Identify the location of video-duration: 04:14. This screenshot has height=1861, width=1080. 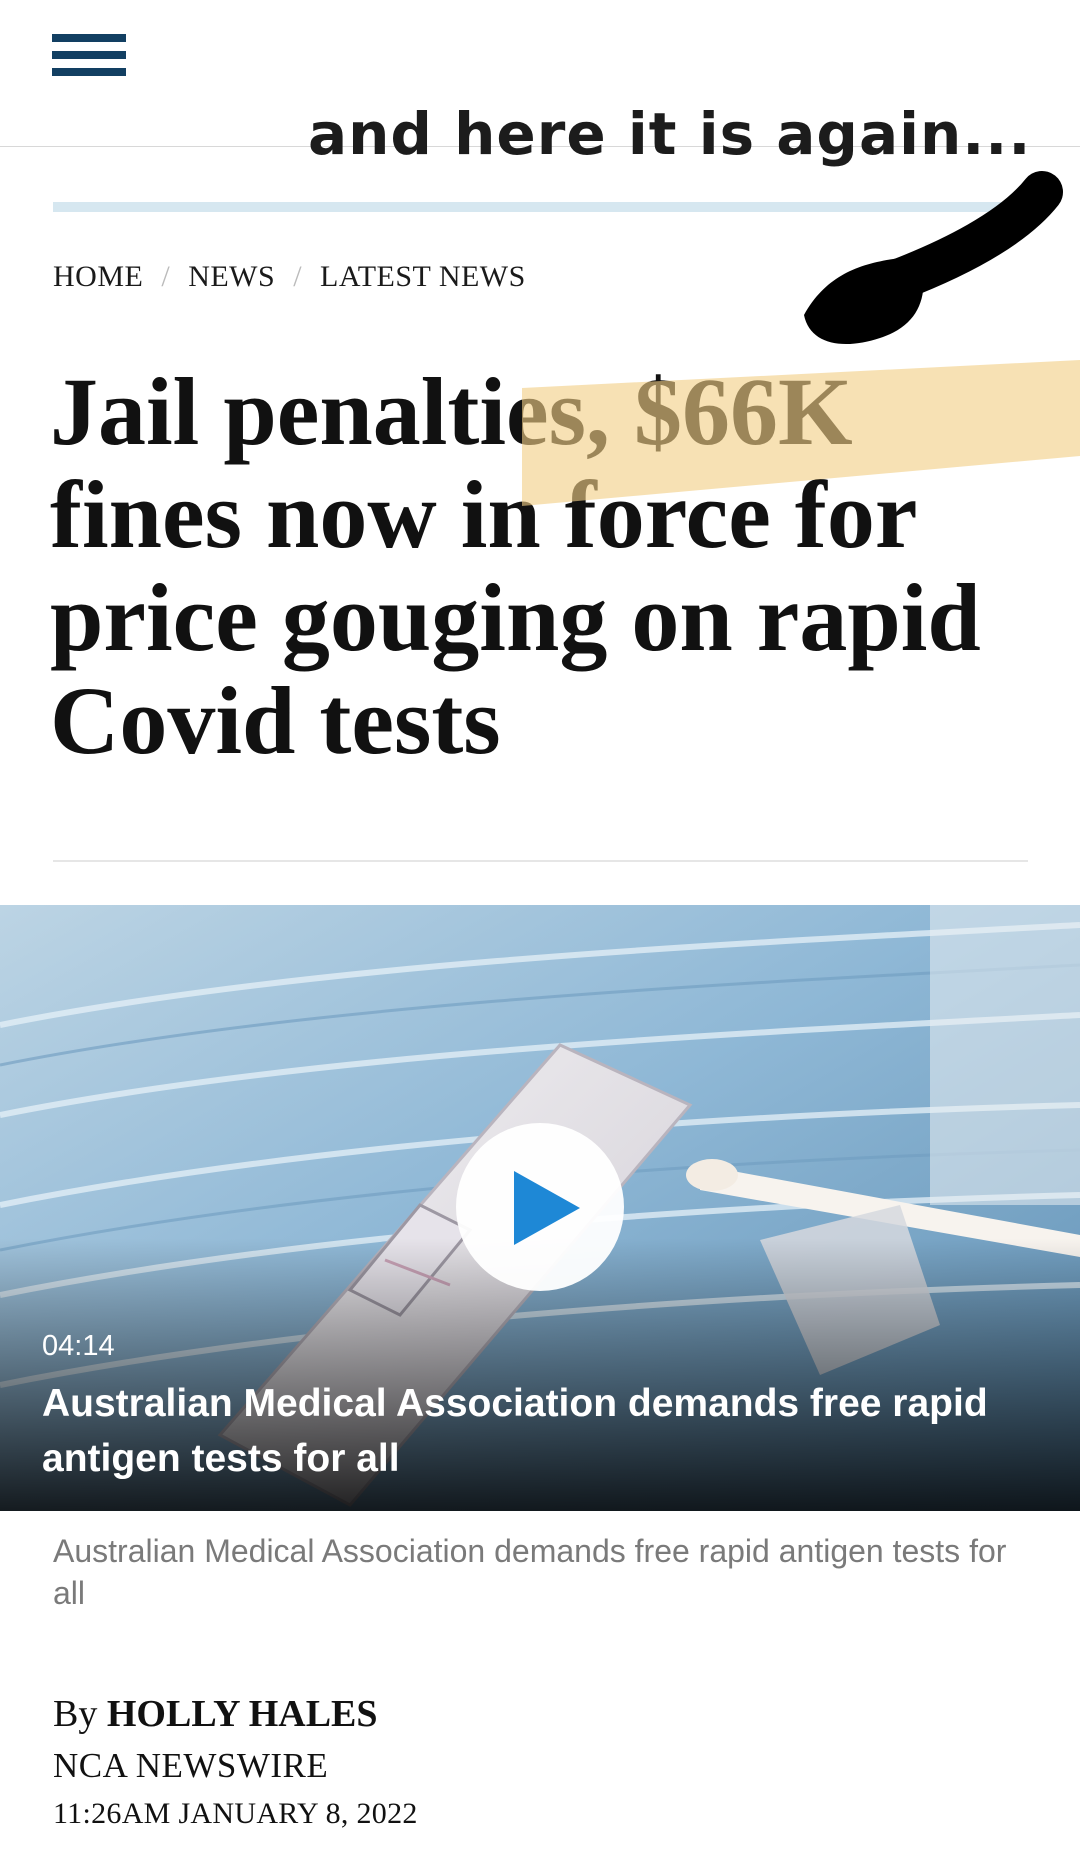
(78, 1346).